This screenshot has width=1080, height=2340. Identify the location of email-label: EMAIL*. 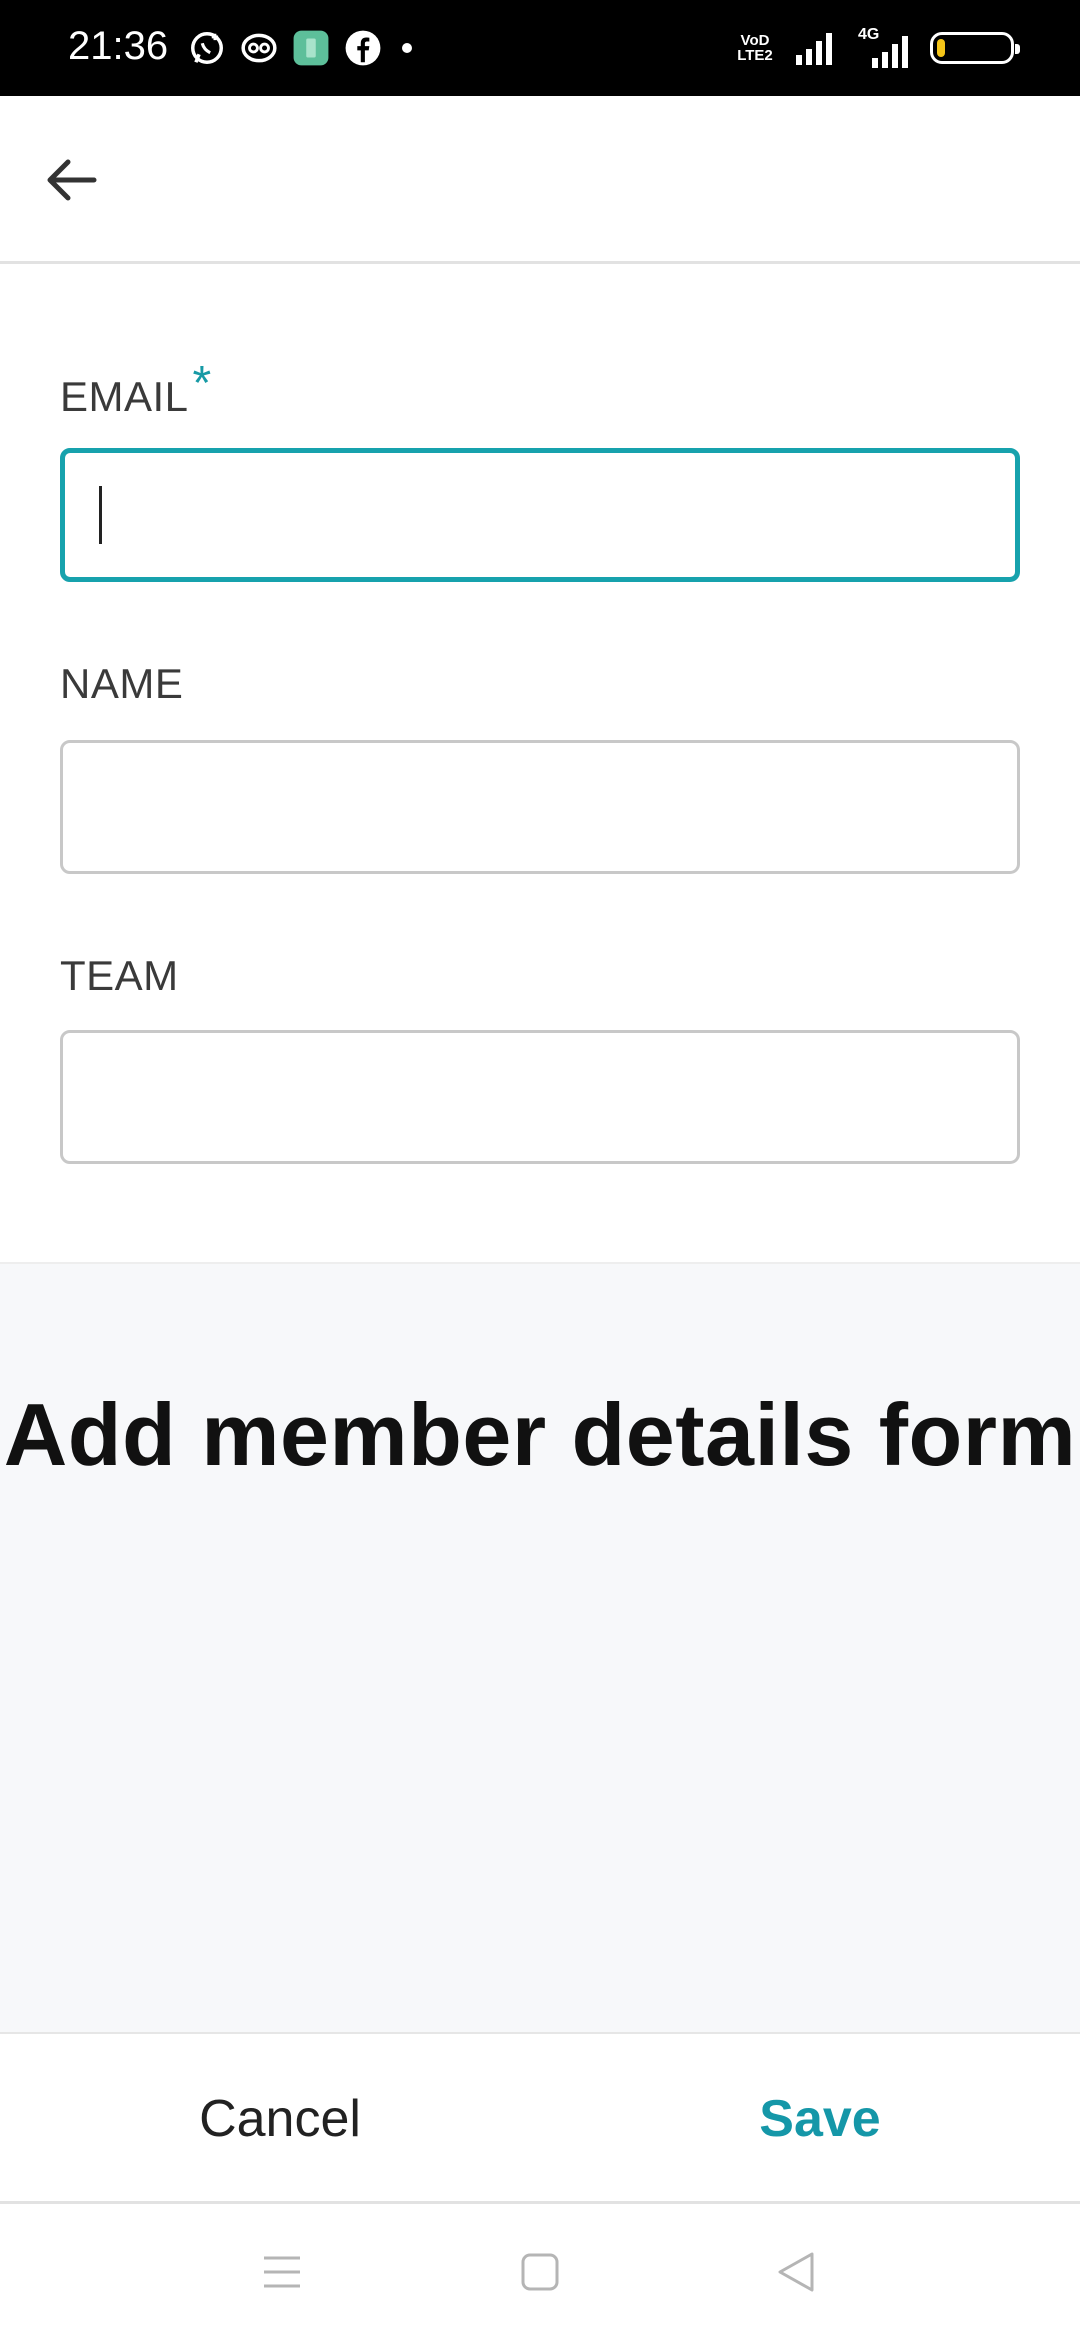
(136, 390).